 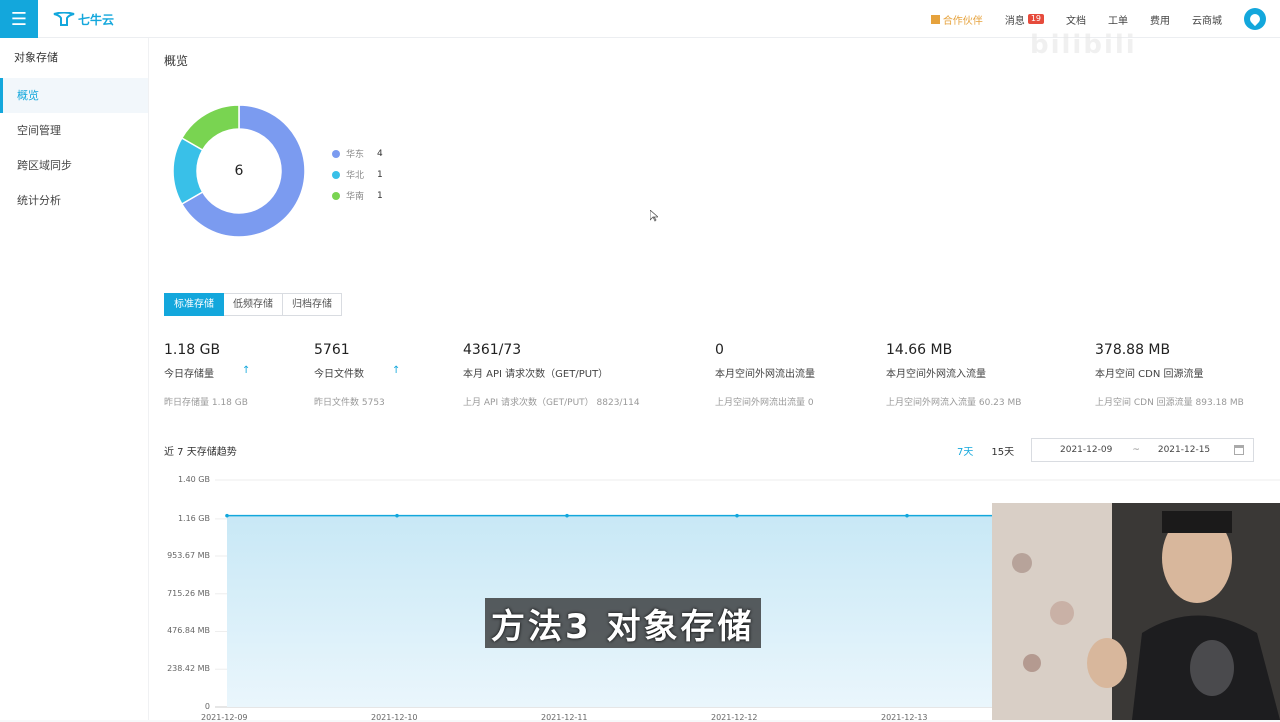 I want to click on legend-label: 华南, so click(x=355, y=197).